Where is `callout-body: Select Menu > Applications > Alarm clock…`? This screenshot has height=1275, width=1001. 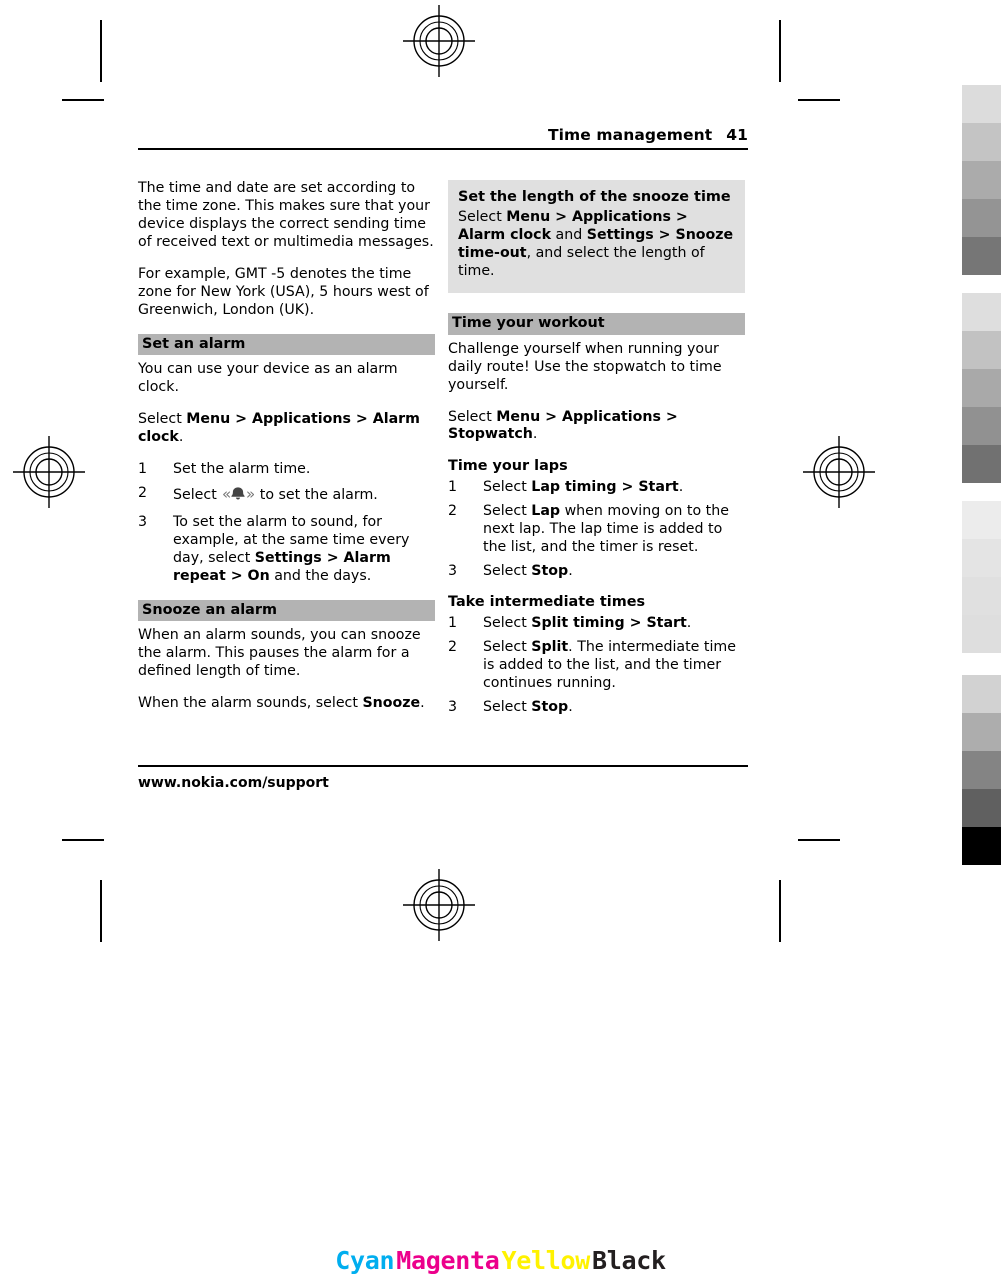 callout-body: Select Menu > Applications > Alarm clock… is located at coordinates (596, 245).